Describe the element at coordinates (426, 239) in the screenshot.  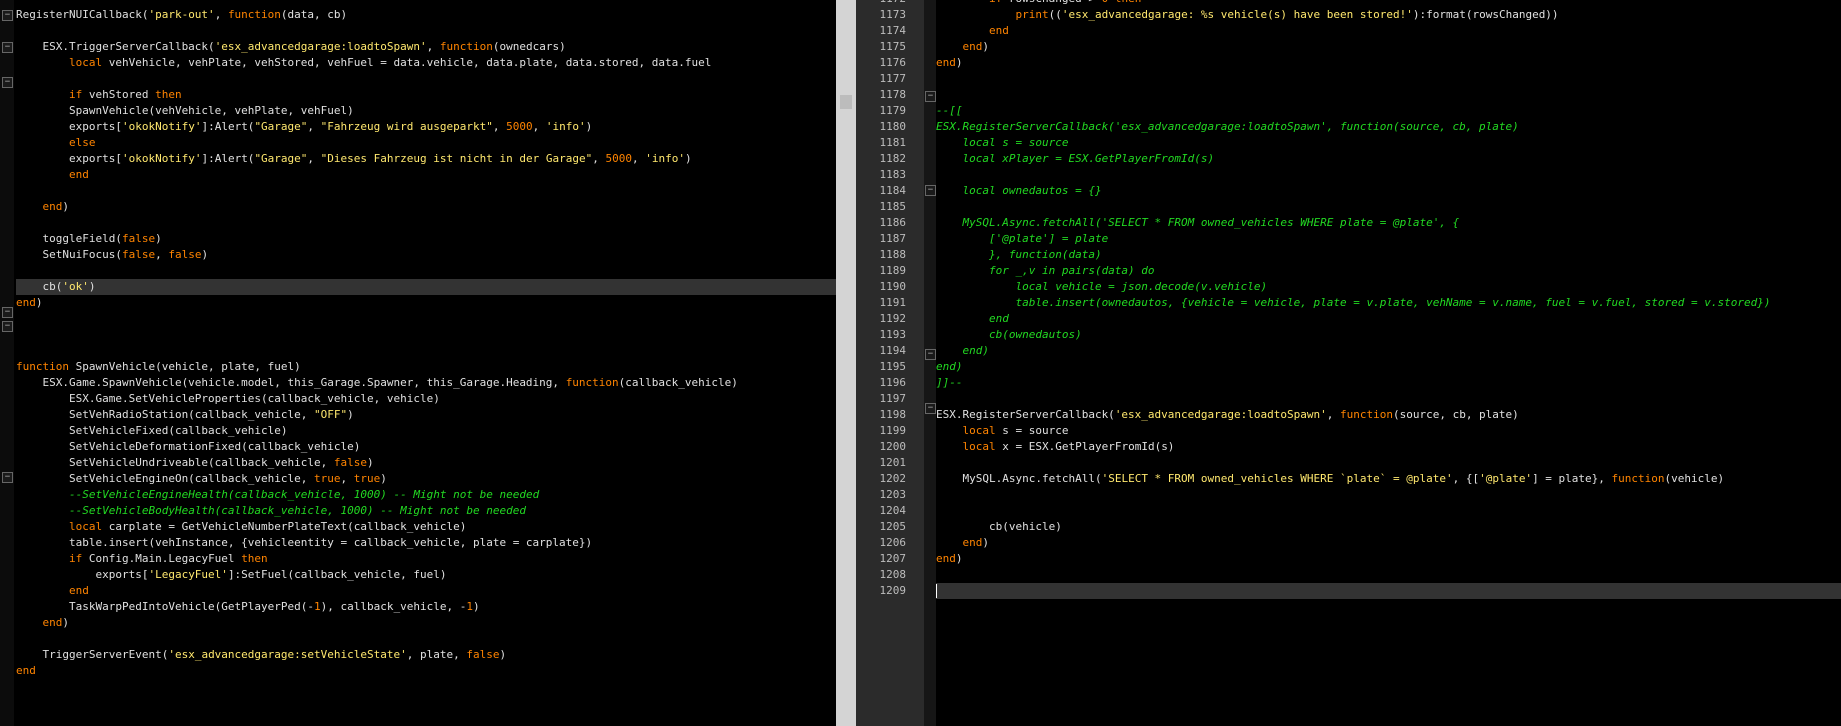
I see `code-line: toggleField(false)` at that location.